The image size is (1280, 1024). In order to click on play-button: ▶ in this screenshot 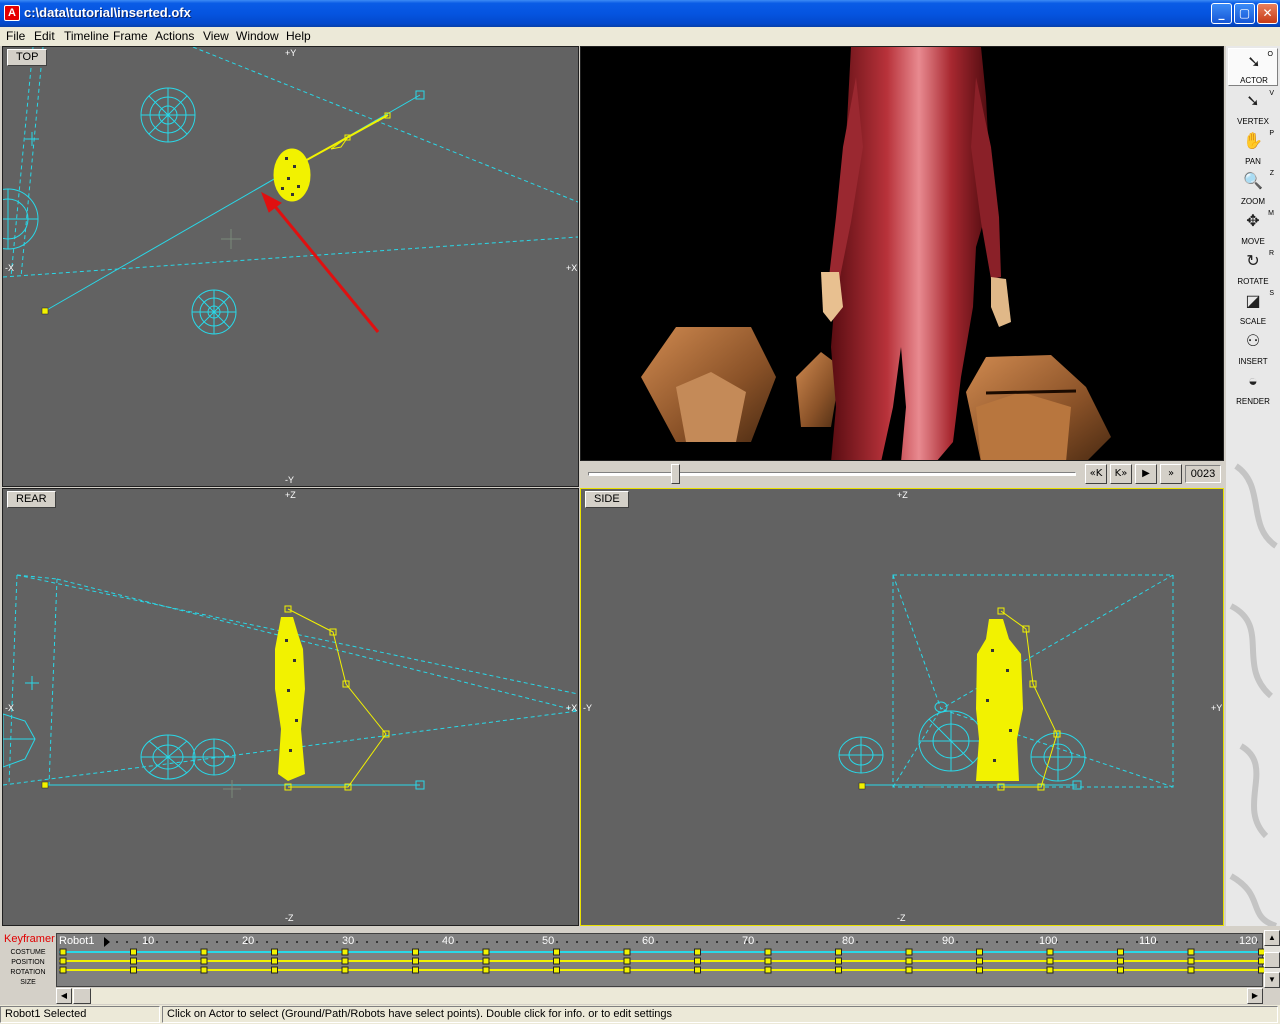, I will do `click(1146, 474)`.